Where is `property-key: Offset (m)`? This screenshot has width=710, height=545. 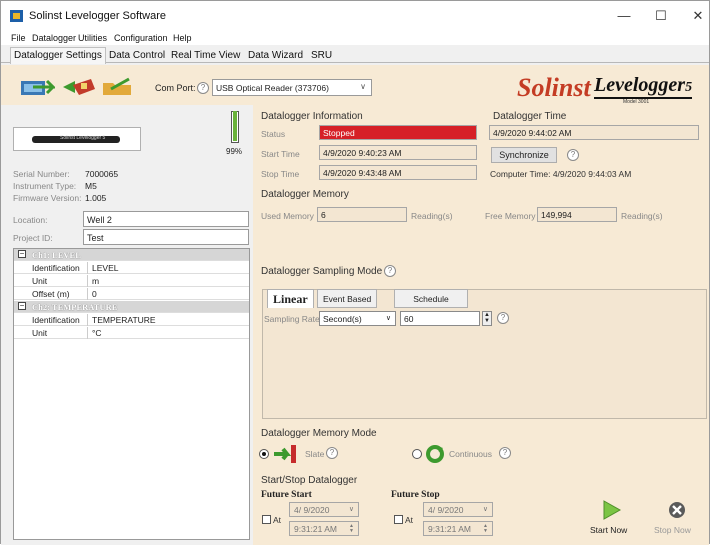
property-key: Offset (m) is located at coordinates (51, 294).